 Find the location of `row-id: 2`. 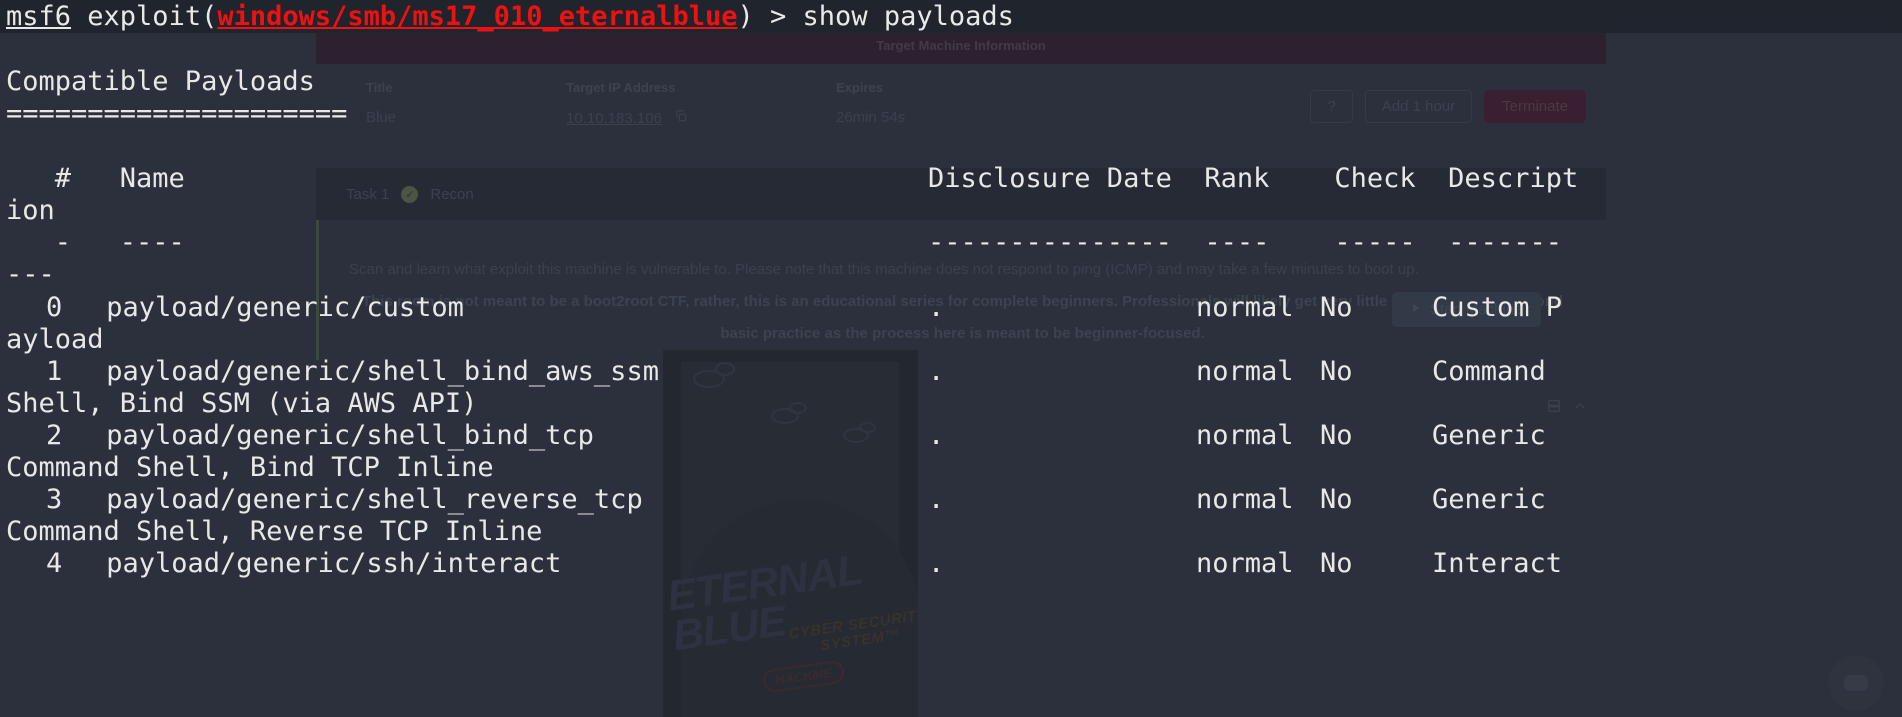

row-id: 2 is located at coordinates (54, 435).